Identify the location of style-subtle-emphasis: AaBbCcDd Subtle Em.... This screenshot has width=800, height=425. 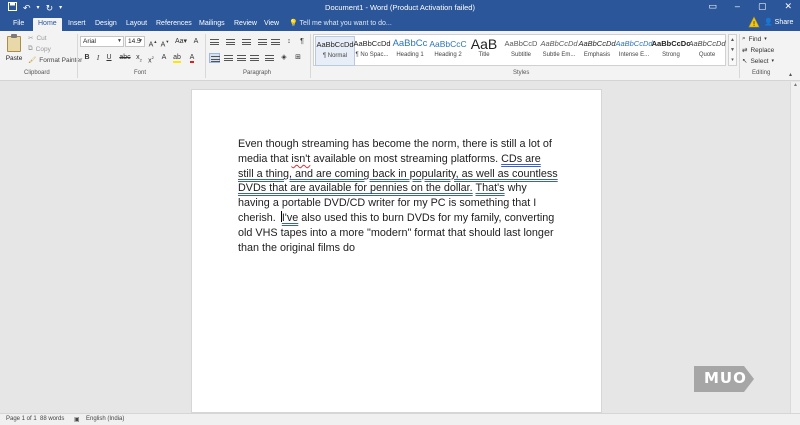
(559, 51).